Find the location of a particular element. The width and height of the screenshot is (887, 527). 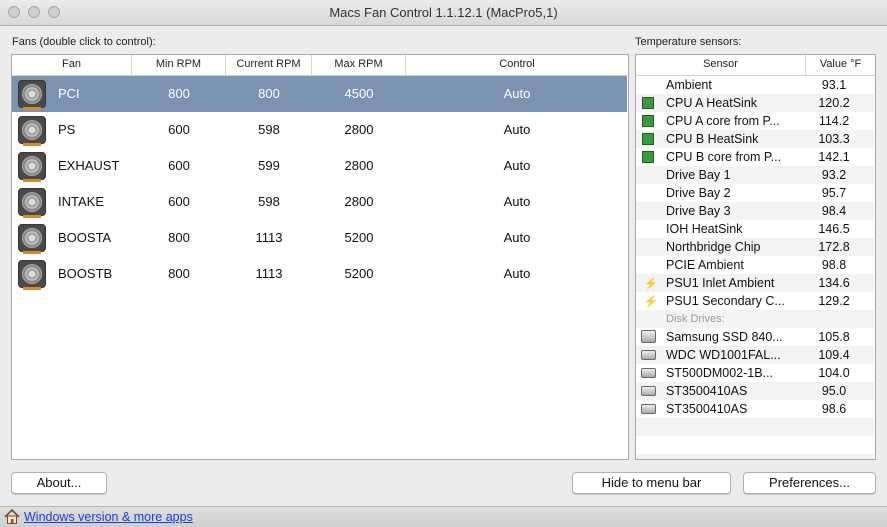

sensor-value: 98.4 is located at coordinates (834, 211).